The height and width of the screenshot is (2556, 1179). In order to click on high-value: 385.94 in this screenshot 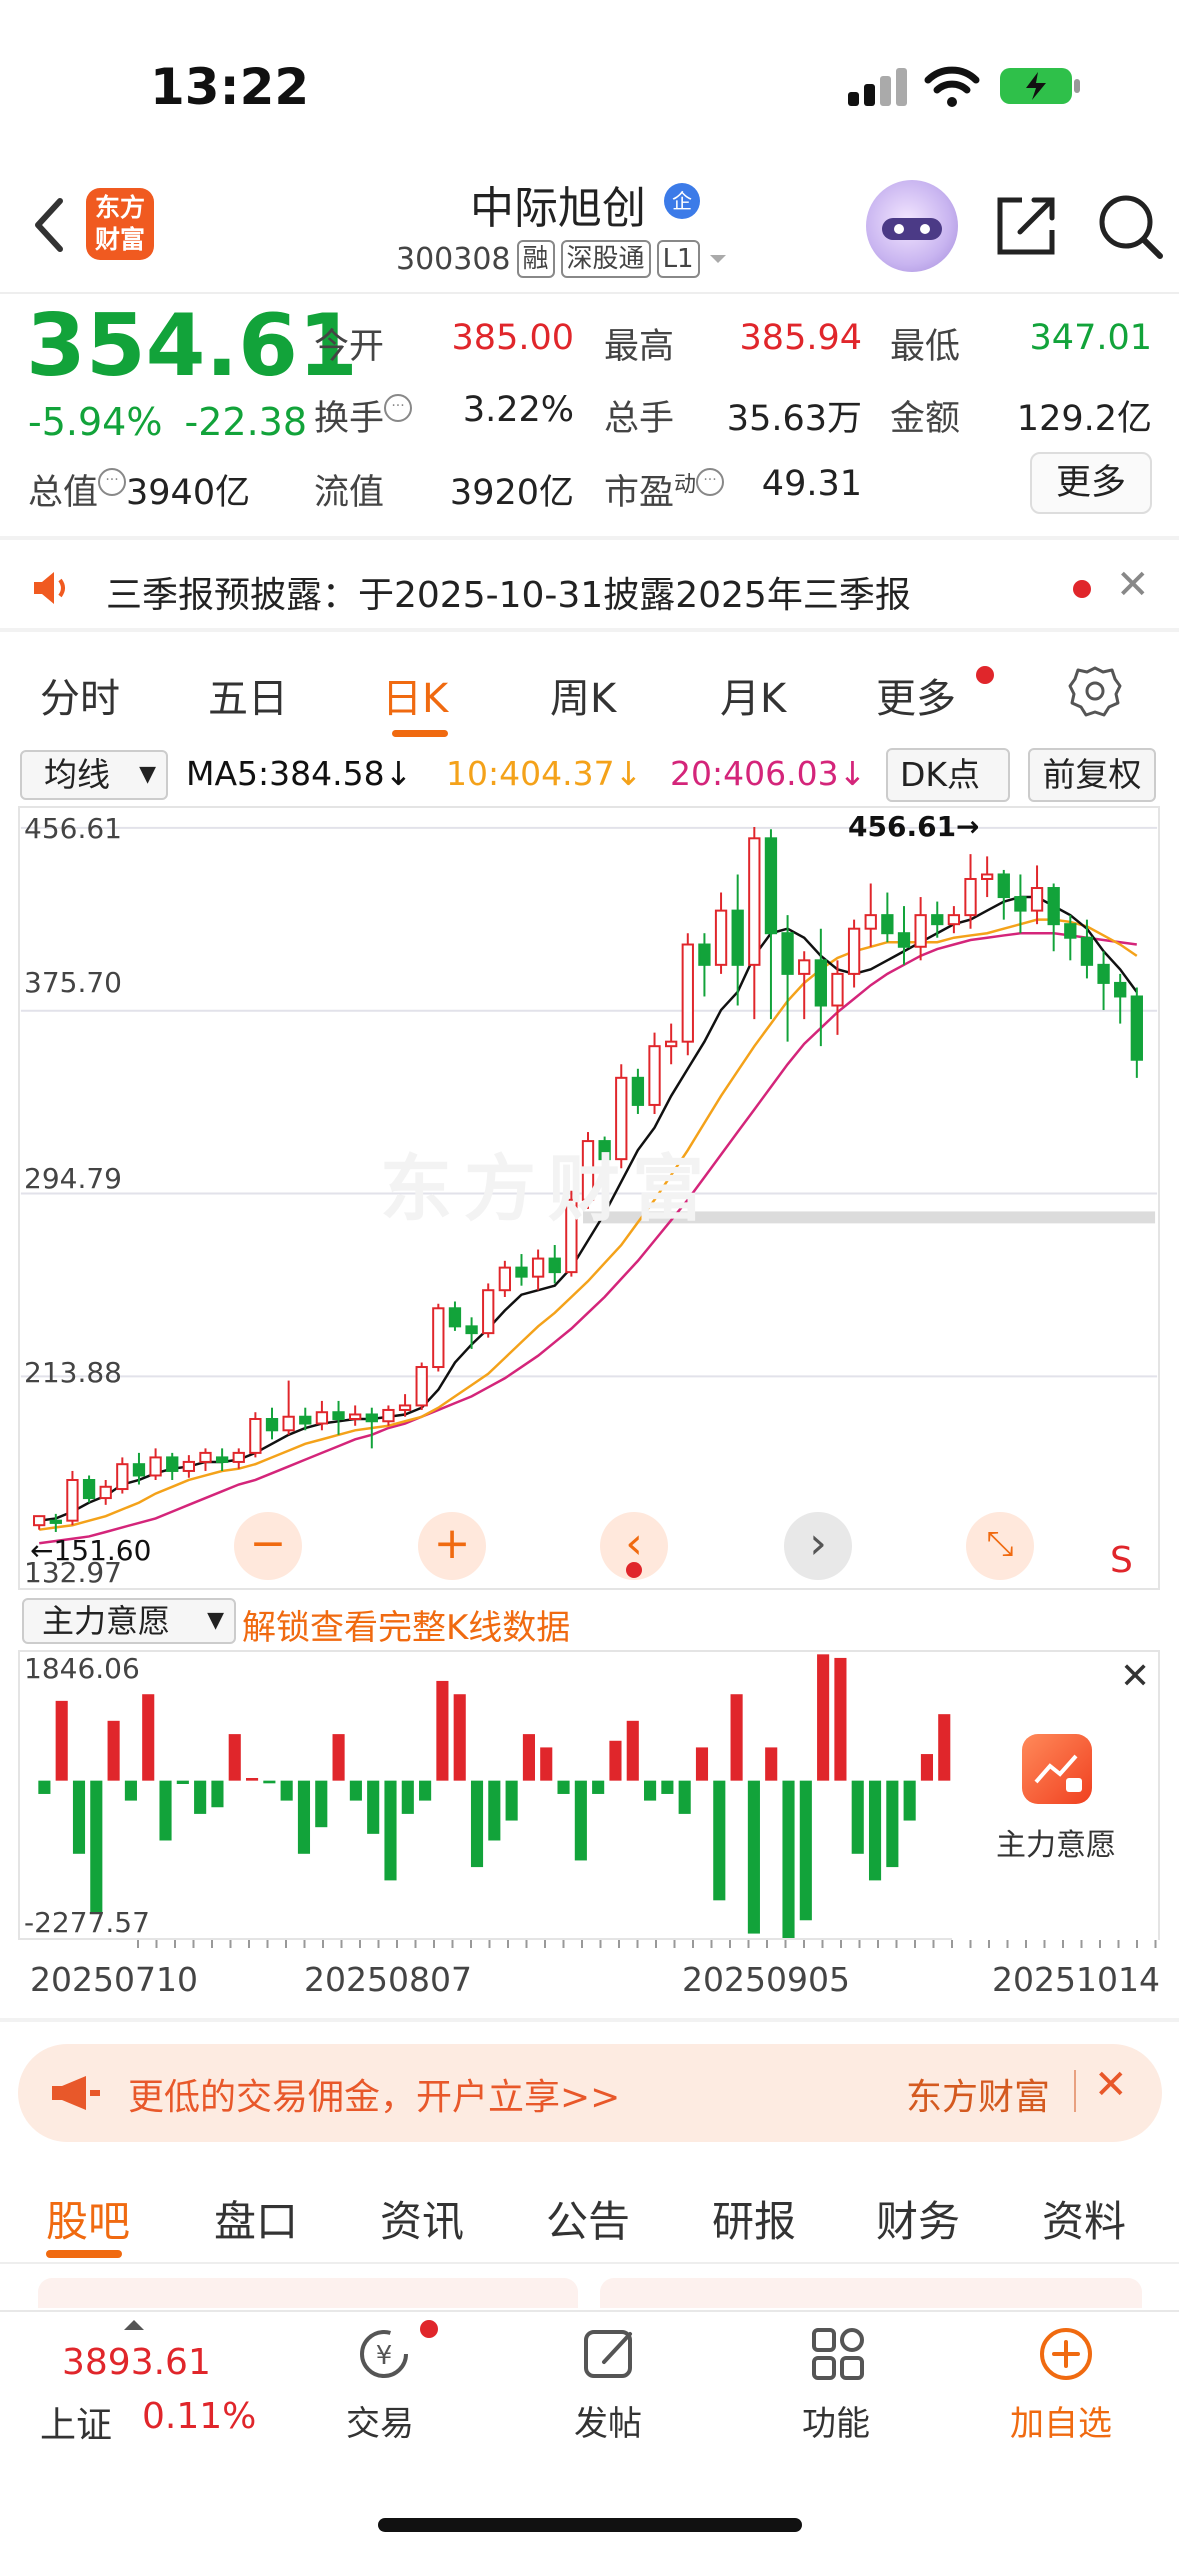, I will do `click(800, 338)`.